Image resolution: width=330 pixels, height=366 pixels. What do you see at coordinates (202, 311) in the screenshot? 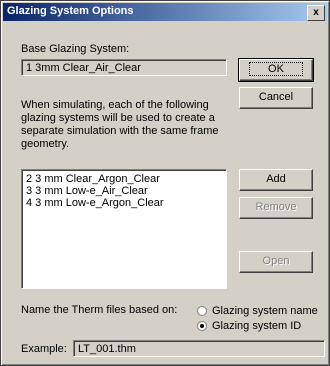
I see `radio-button-unselected` at bounding box center [202, 311].